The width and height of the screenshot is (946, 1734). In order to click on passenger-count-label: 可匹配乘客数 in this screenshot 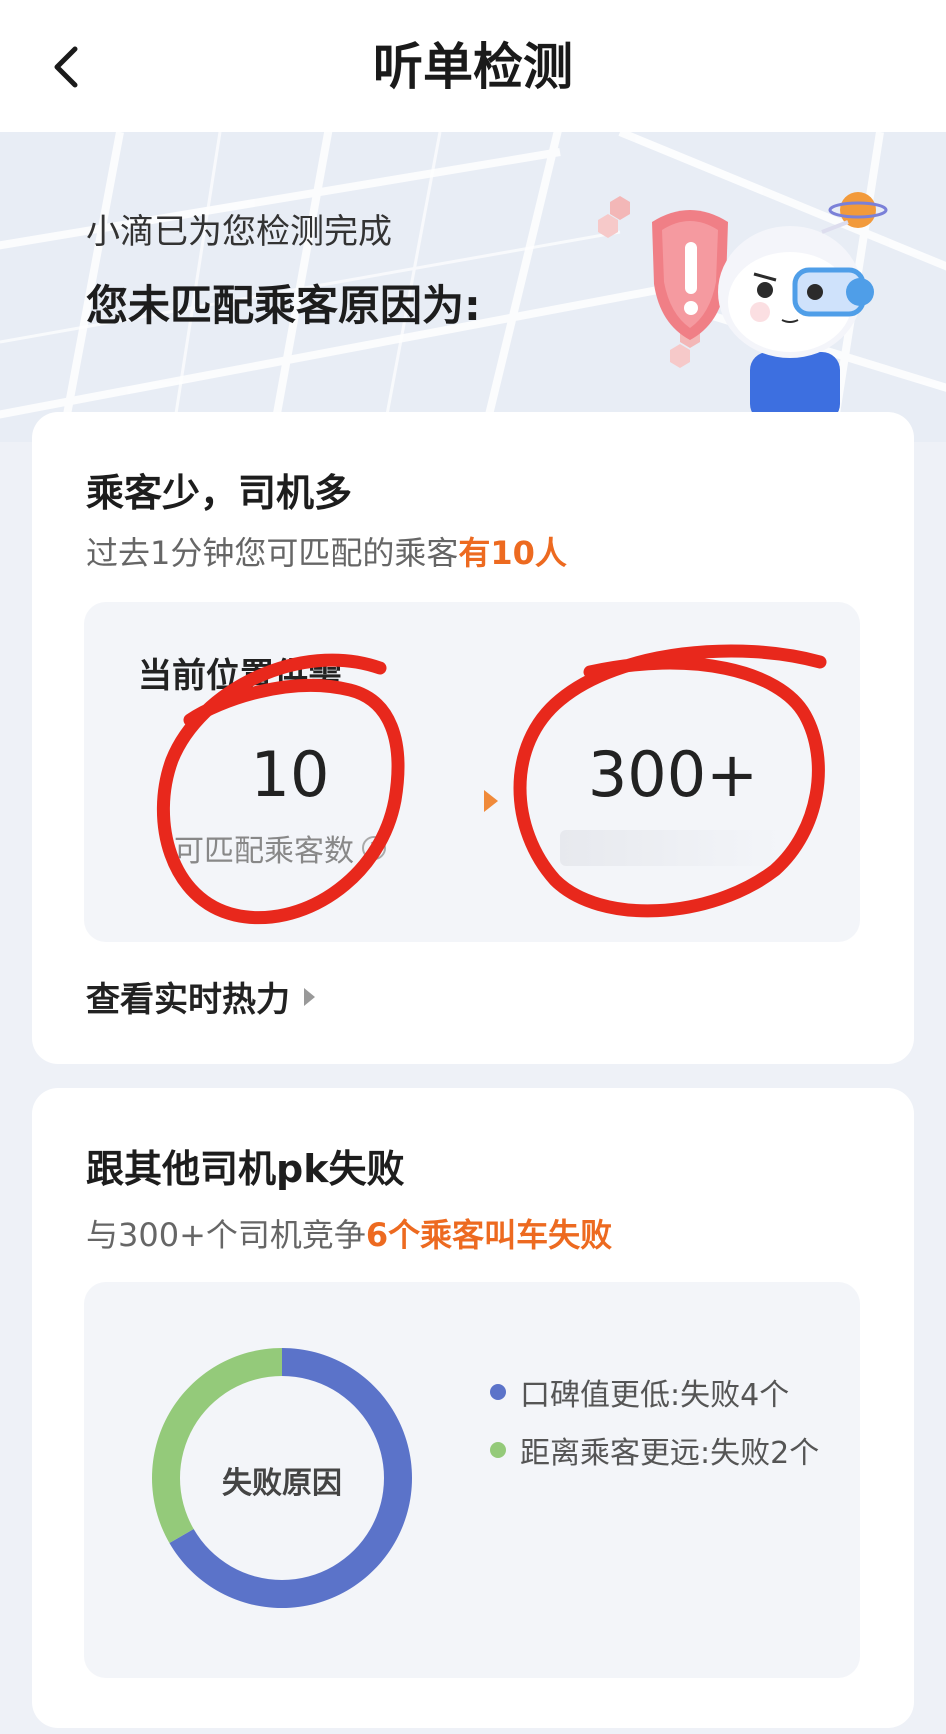, I will do `click(264, 851)`.